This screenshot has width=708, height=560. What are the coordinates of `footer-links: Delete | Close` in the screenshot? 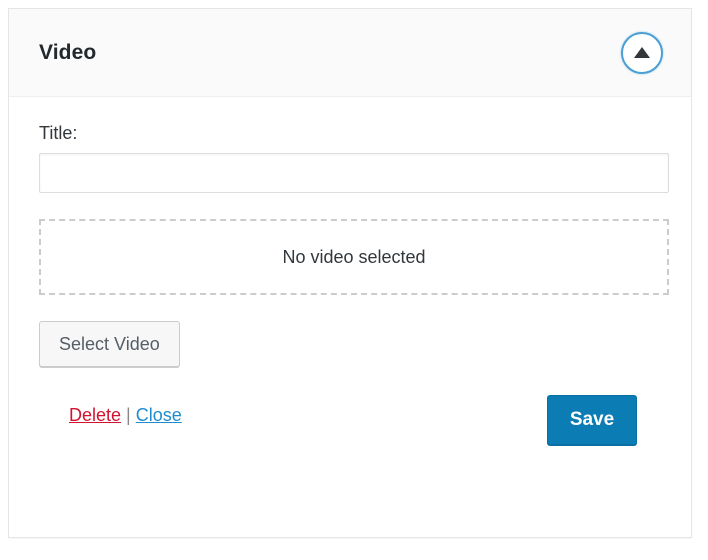 It's located at (125, 415).